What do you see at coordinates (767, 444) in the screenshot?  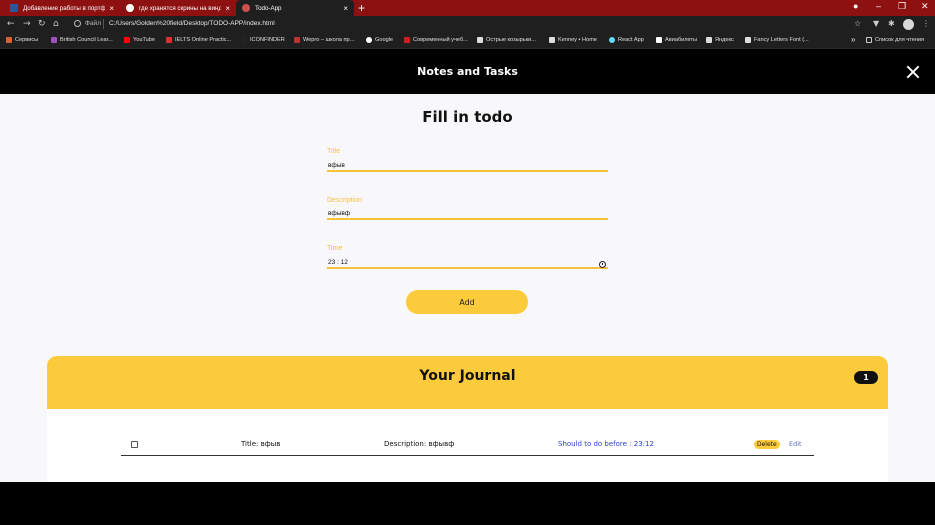 I see `delete-button: Delete` at bounding box center [767, 444].